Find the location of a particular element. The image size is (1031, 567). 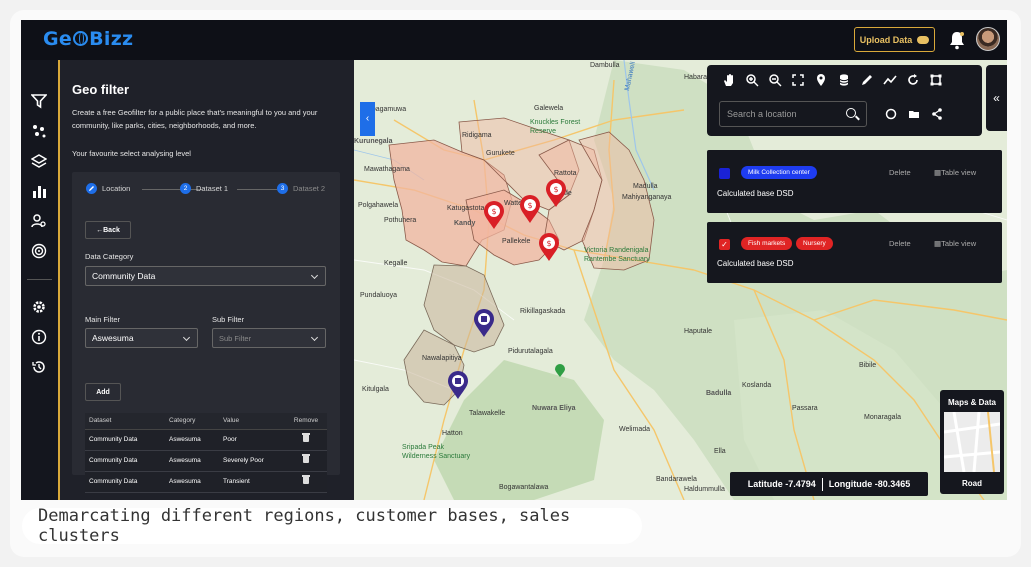

location-search-input: Search a location is located at coordinates (793, 114).